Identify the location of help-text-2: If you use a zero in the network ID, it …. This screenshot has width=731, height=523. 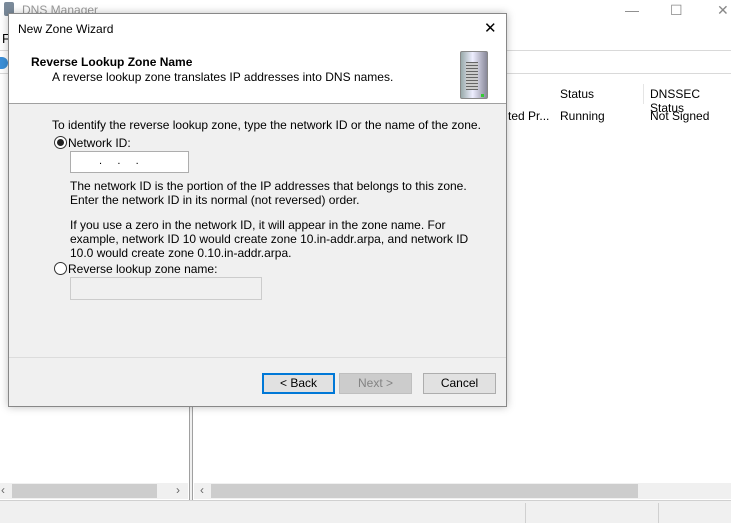
(269, 239).